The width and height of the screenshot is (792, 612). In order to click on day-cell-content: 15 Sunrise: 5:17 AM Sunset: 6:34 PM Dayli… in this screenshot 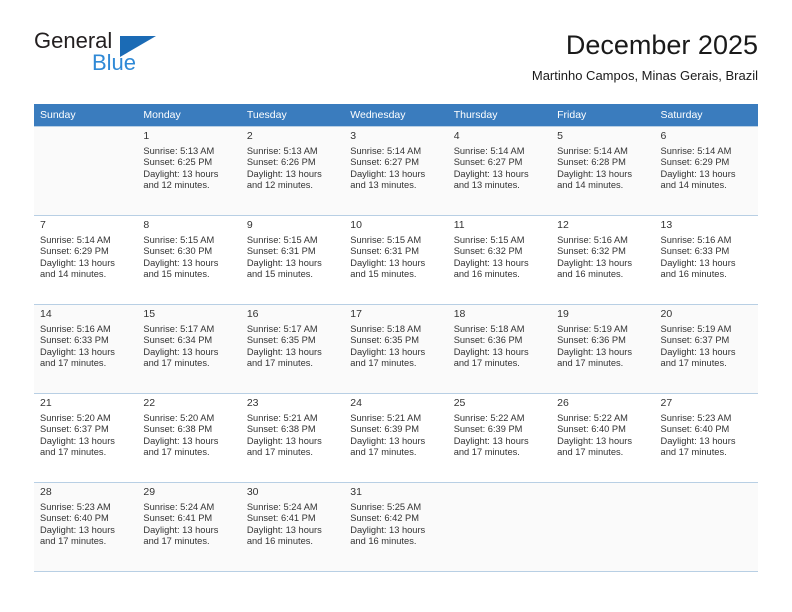, I will do `click(188, 347)`.